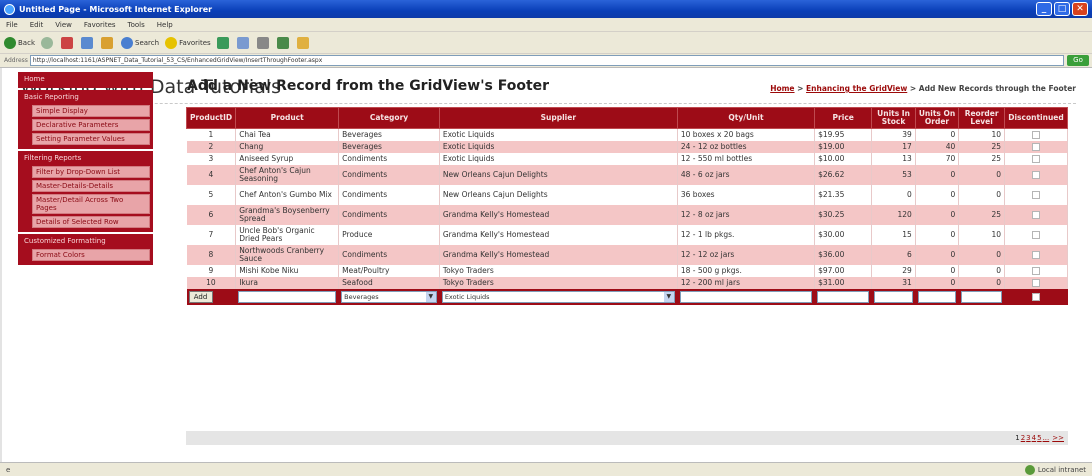 This screenshot has height=476, width=1092. What do you see at coordinates (287, 234) in the screenshot?
I see `cell-product: Uncle Bob's Organic Dried Pears` at bounding box center [287, 234].